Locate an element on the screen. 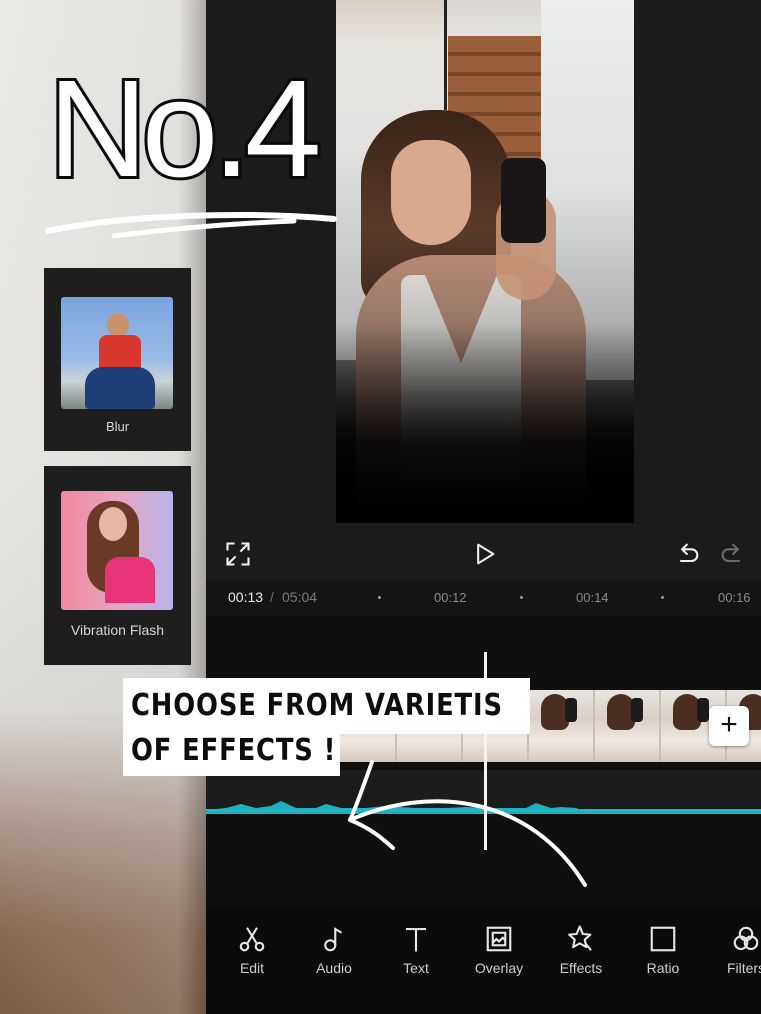  redo-icon is located at coordinates (732, 554).